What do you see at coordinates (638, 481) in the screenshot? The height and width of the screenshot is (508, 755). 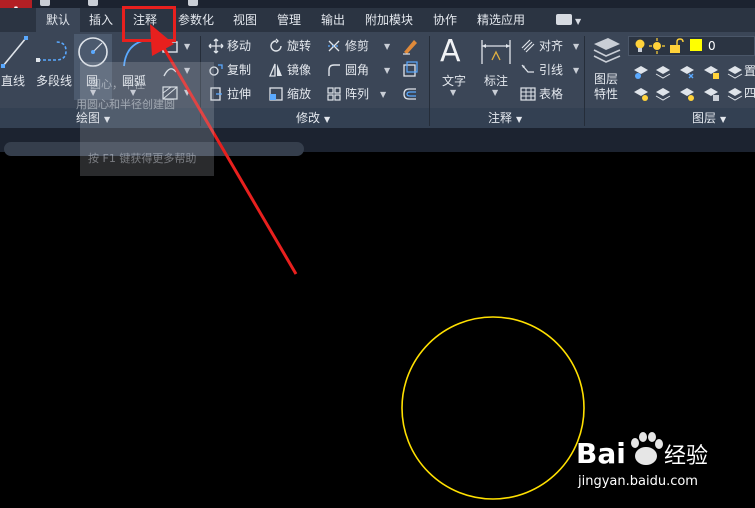 I see `watermark-url: jingyan.baidu.com` at bounding box center [638, 481].